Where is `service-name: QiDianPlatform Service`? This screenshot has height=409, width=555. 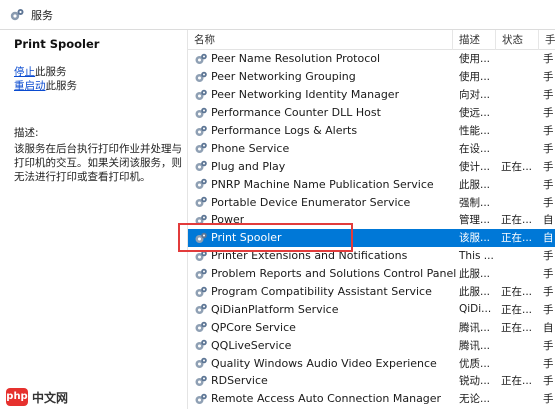 service-name: QiDianPlatform Service is located at coordinates (275, 309).